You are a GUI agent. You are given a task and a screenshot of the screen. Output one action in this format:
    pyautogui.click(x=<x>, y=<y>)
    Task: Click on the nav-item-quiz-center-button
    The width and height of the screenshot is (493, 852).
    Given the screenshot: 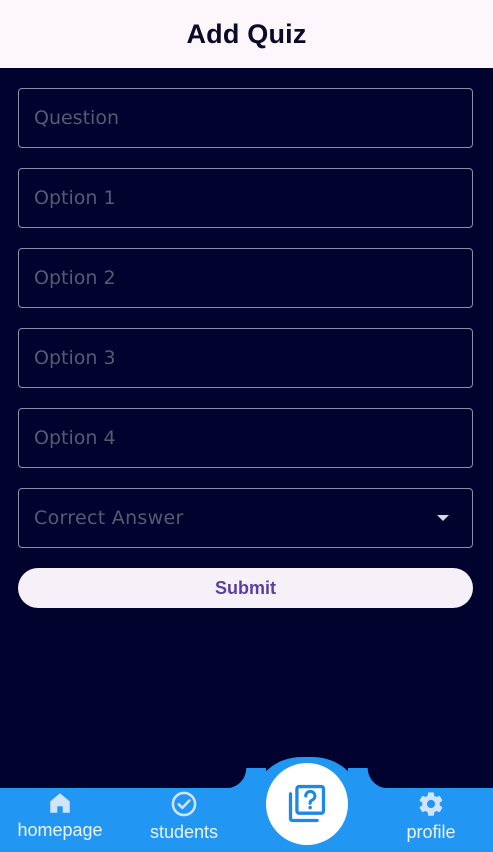 What is the action you would take?
    pyautogui.click(x=307, y=804)
    